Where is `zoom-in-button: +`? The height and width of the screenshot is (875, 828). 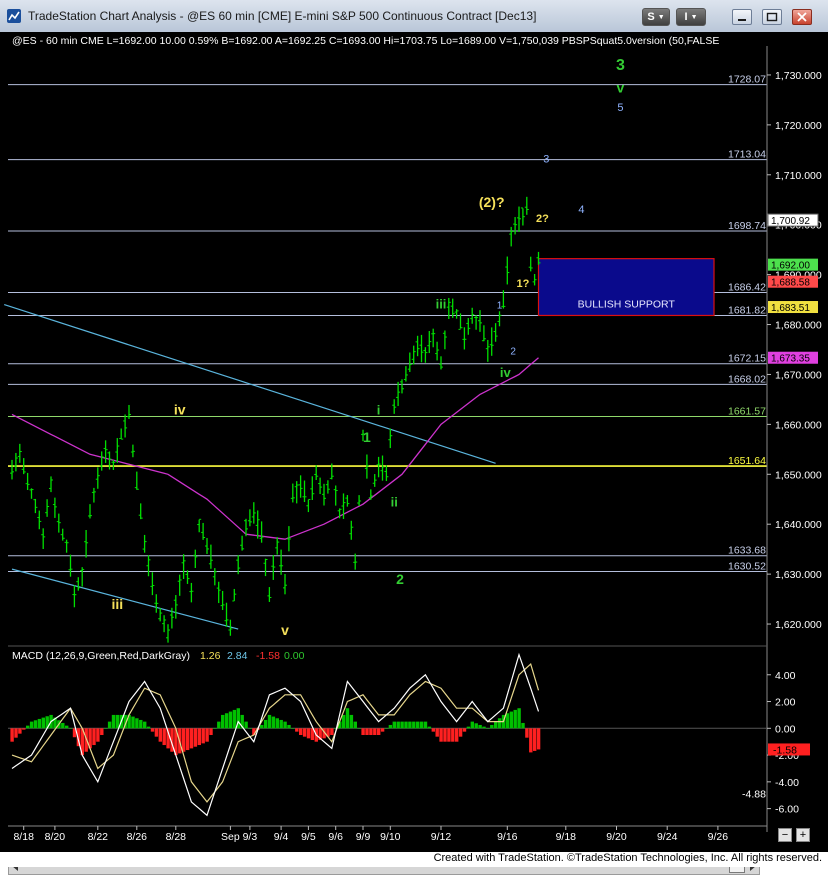 zoom-in-button: + is located at coordinates (803, 835).